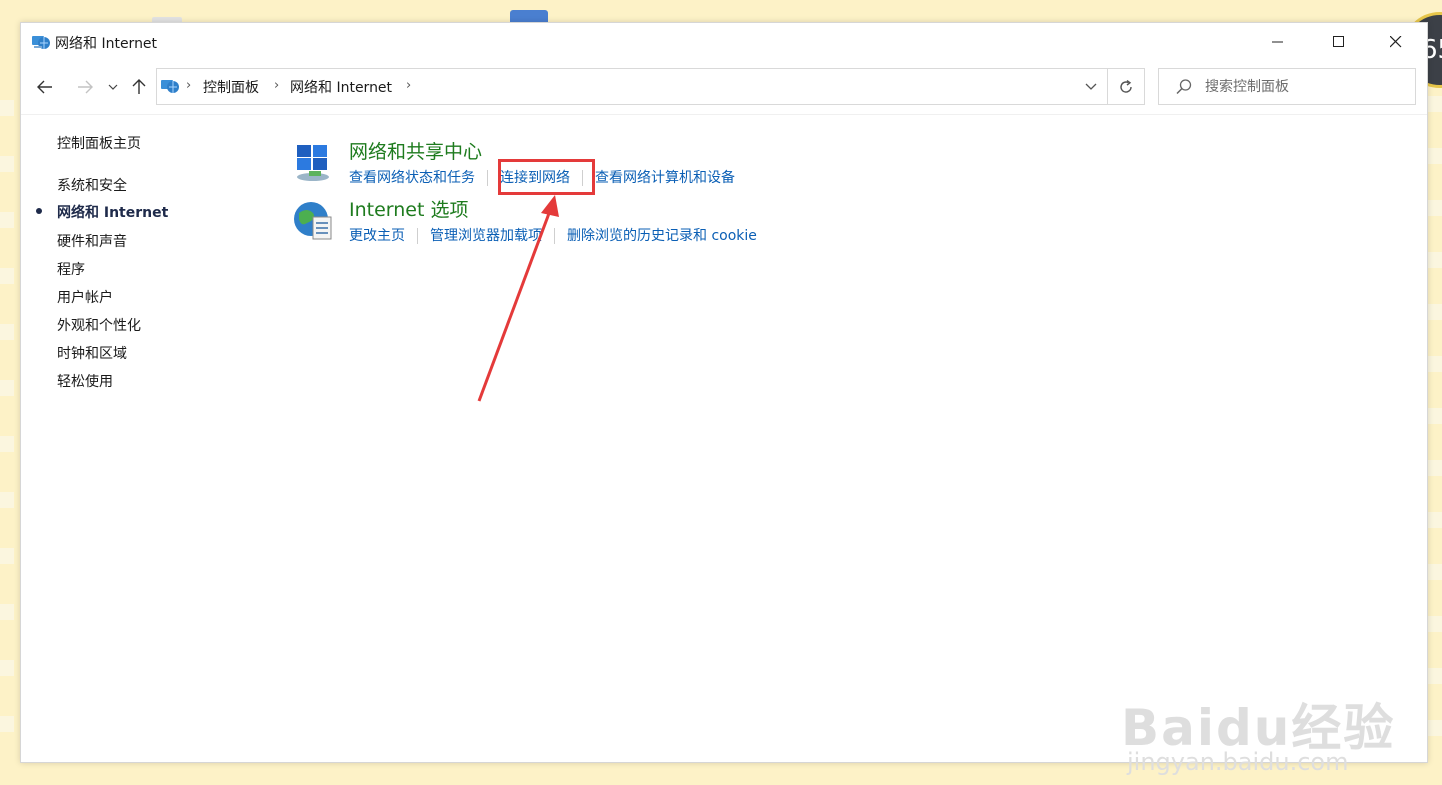 This screenshot has width=1442, height=785. I want to click on navigation-bar: › 控制面板 › 网络和 Internet ›, so click(724, 87).